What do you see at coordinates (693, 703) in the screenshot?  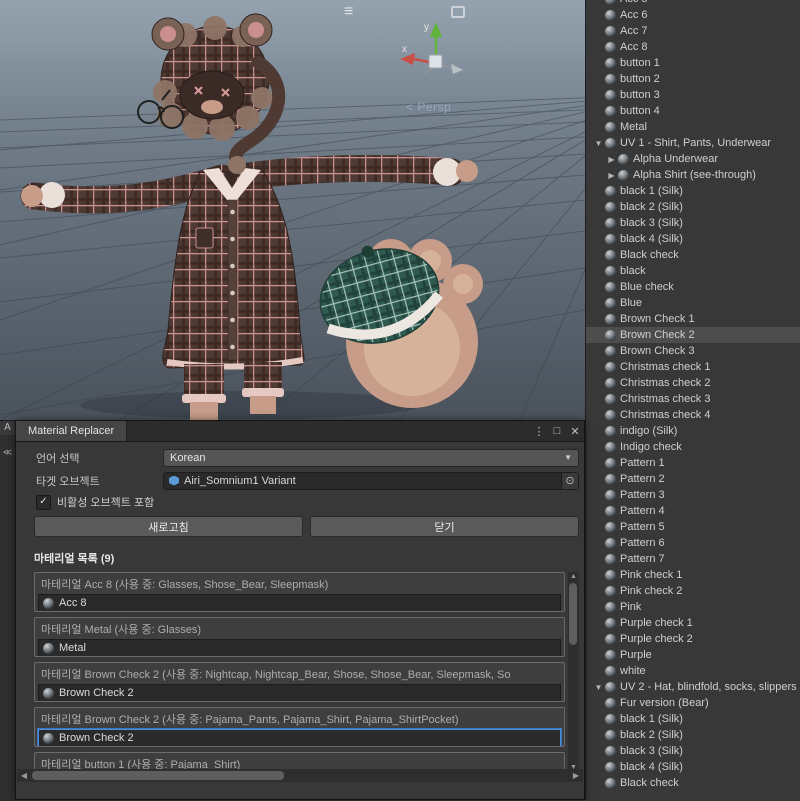 I see `hierarchy-item: Fur version (Bear)` at bounding box center [693, 703].